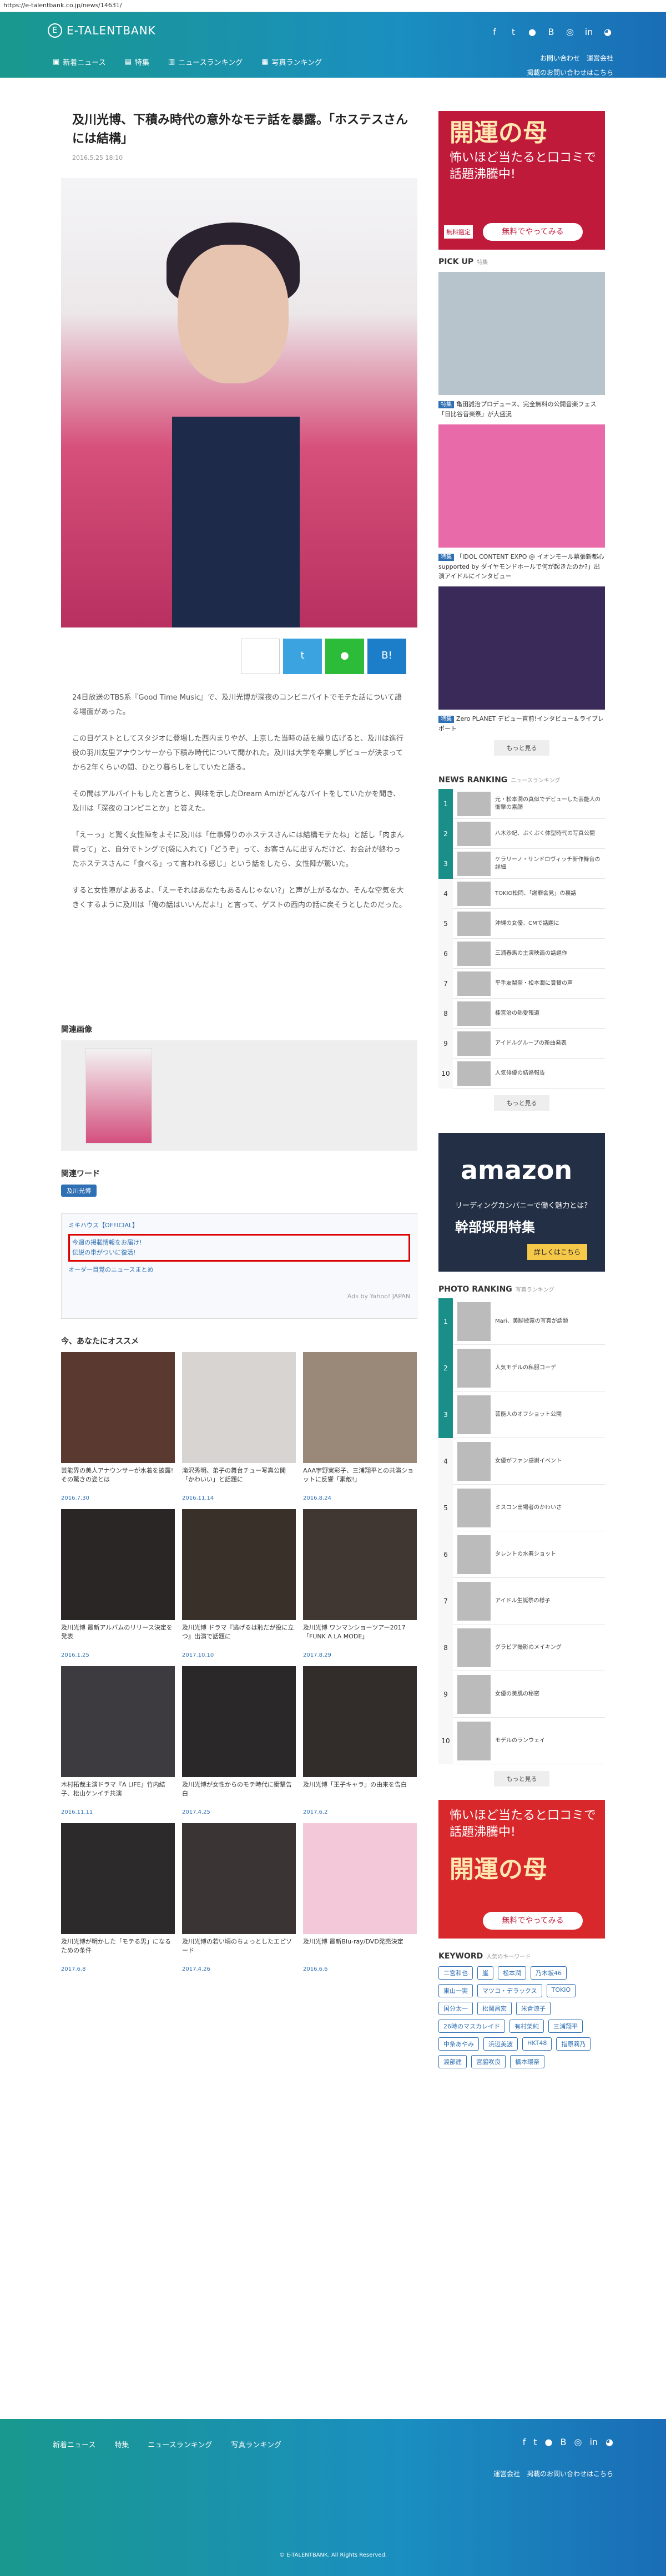 This screenshot has height=2576, width=666. I want to click on ranking-item: 8 グラビア撮影のメイキング, so click(521, 1647).